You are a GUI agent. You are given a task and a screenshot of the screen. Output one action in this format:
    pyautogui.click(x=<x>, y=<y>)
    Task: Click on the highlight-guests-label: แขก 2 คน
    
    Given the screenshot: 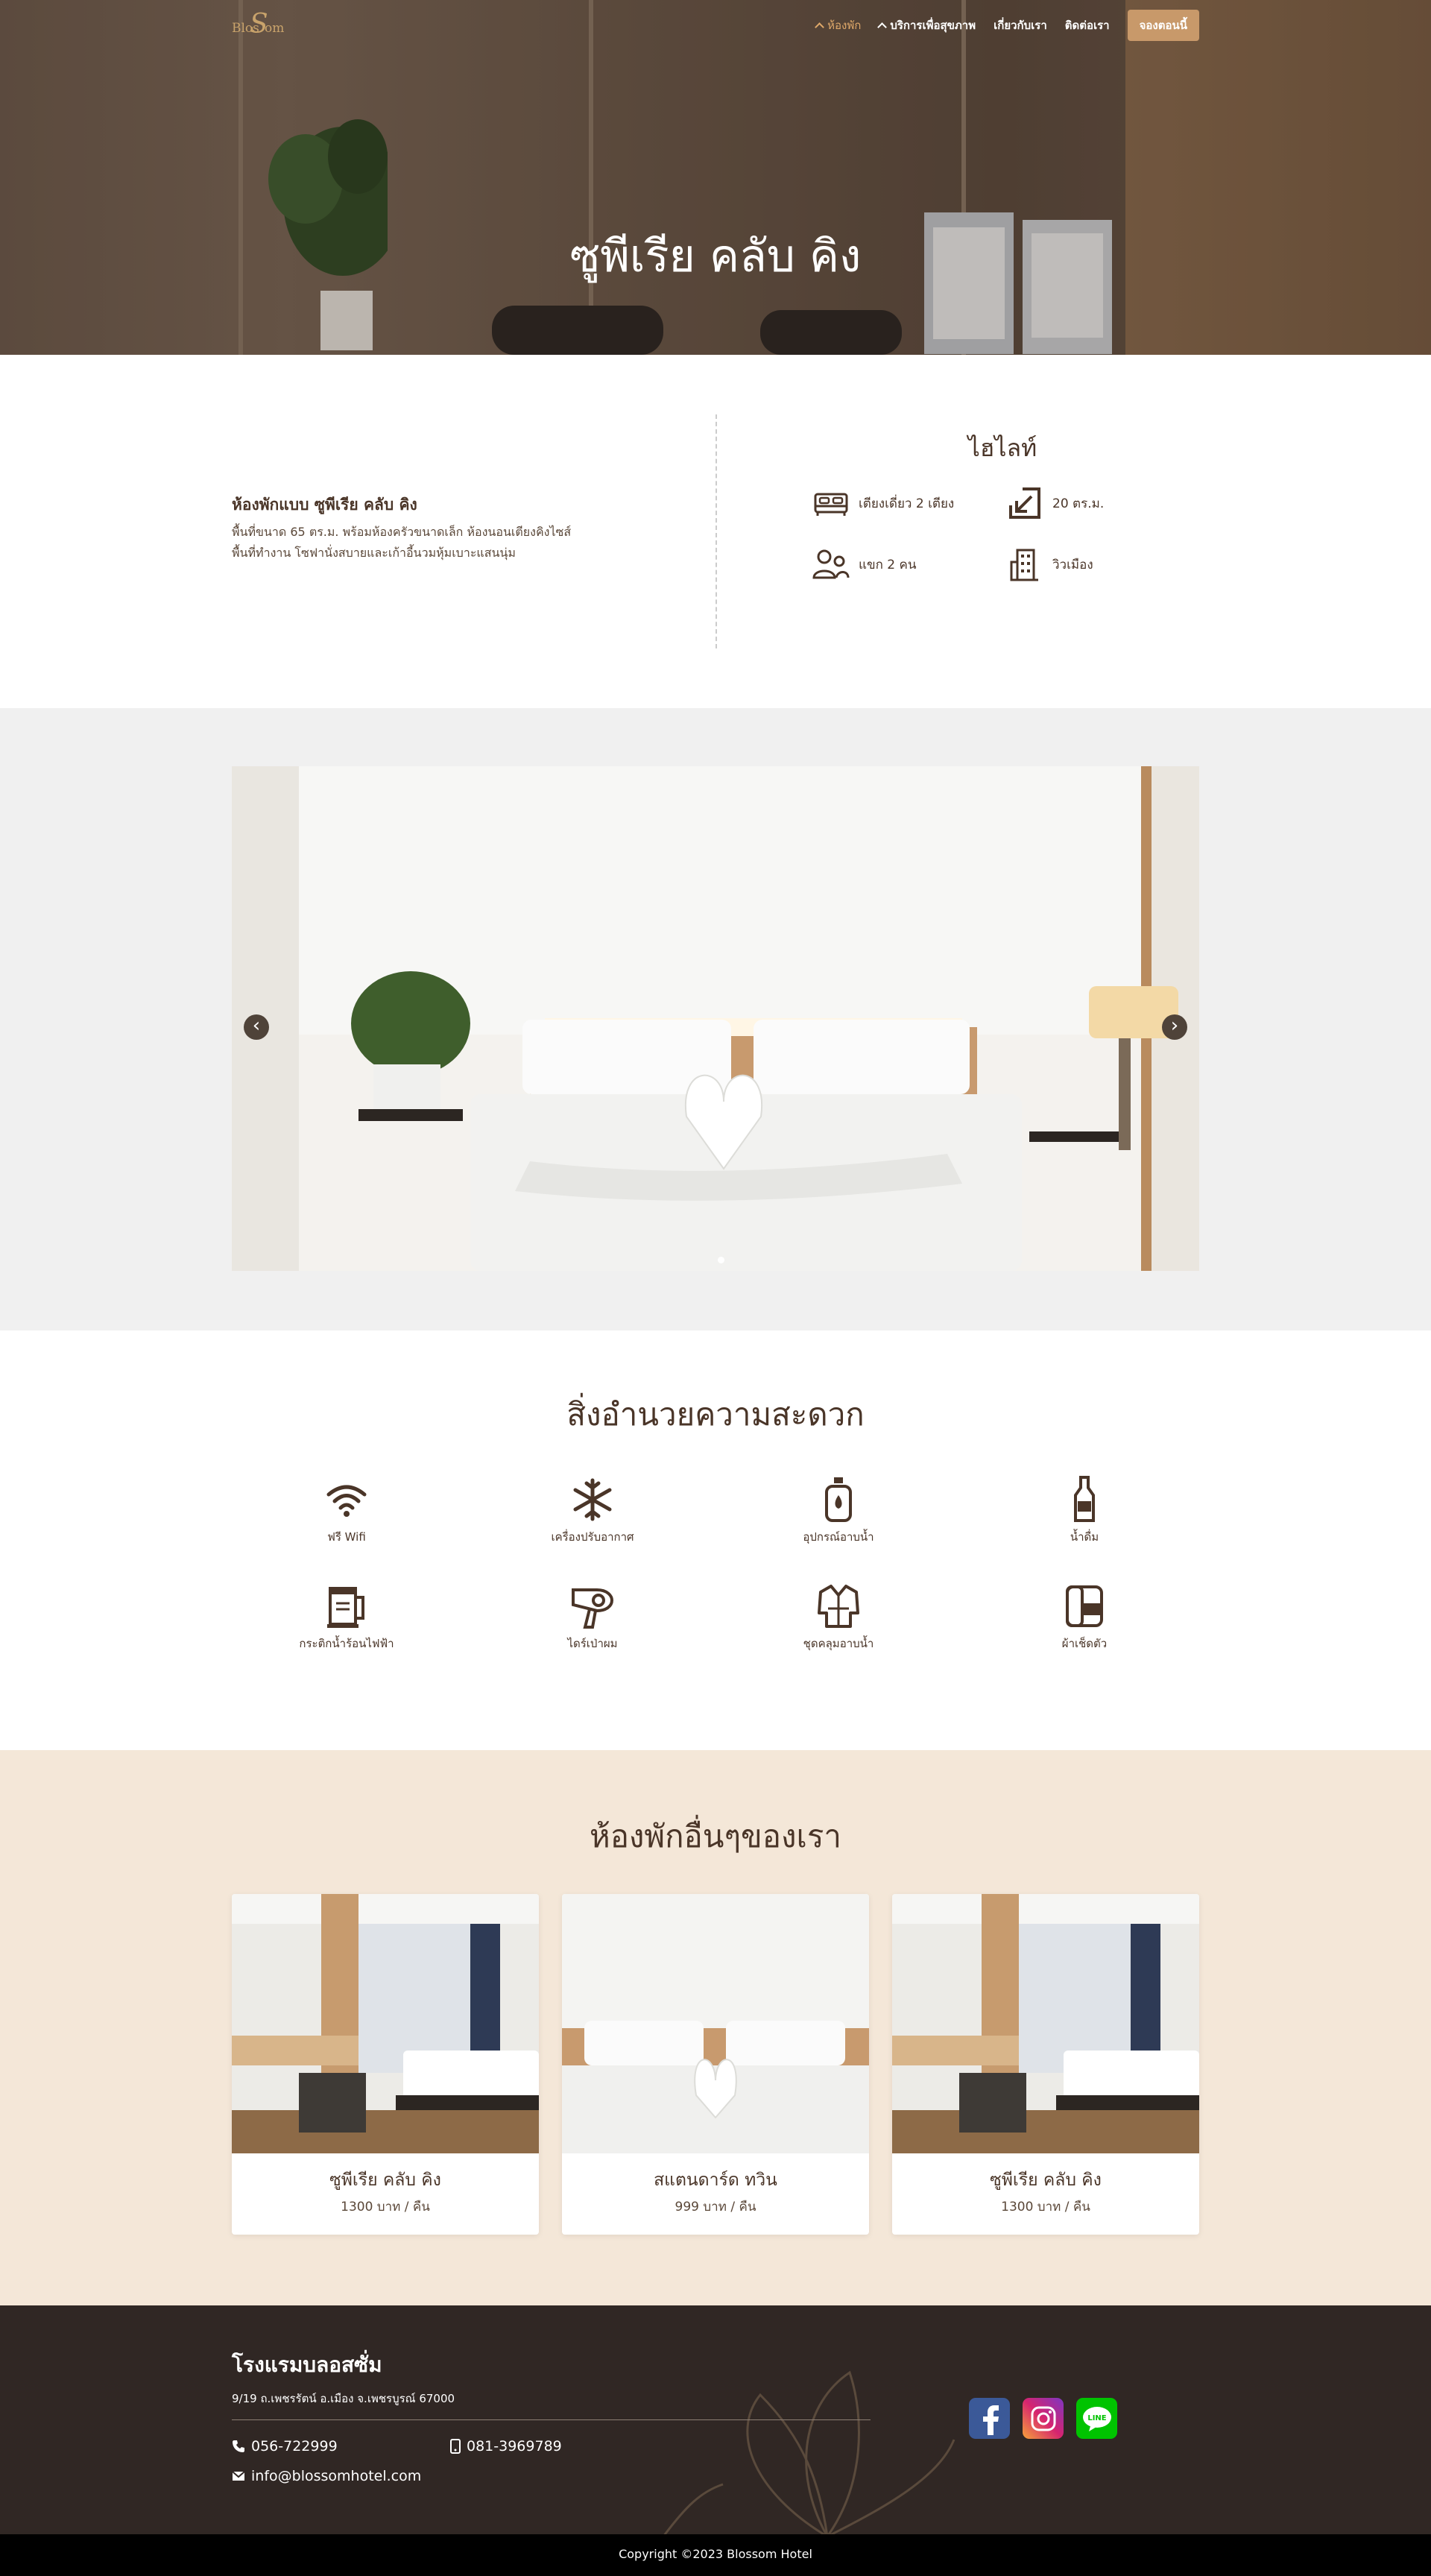 What is the action you would take?
    pyautogui.click(x=888, y=564)
    